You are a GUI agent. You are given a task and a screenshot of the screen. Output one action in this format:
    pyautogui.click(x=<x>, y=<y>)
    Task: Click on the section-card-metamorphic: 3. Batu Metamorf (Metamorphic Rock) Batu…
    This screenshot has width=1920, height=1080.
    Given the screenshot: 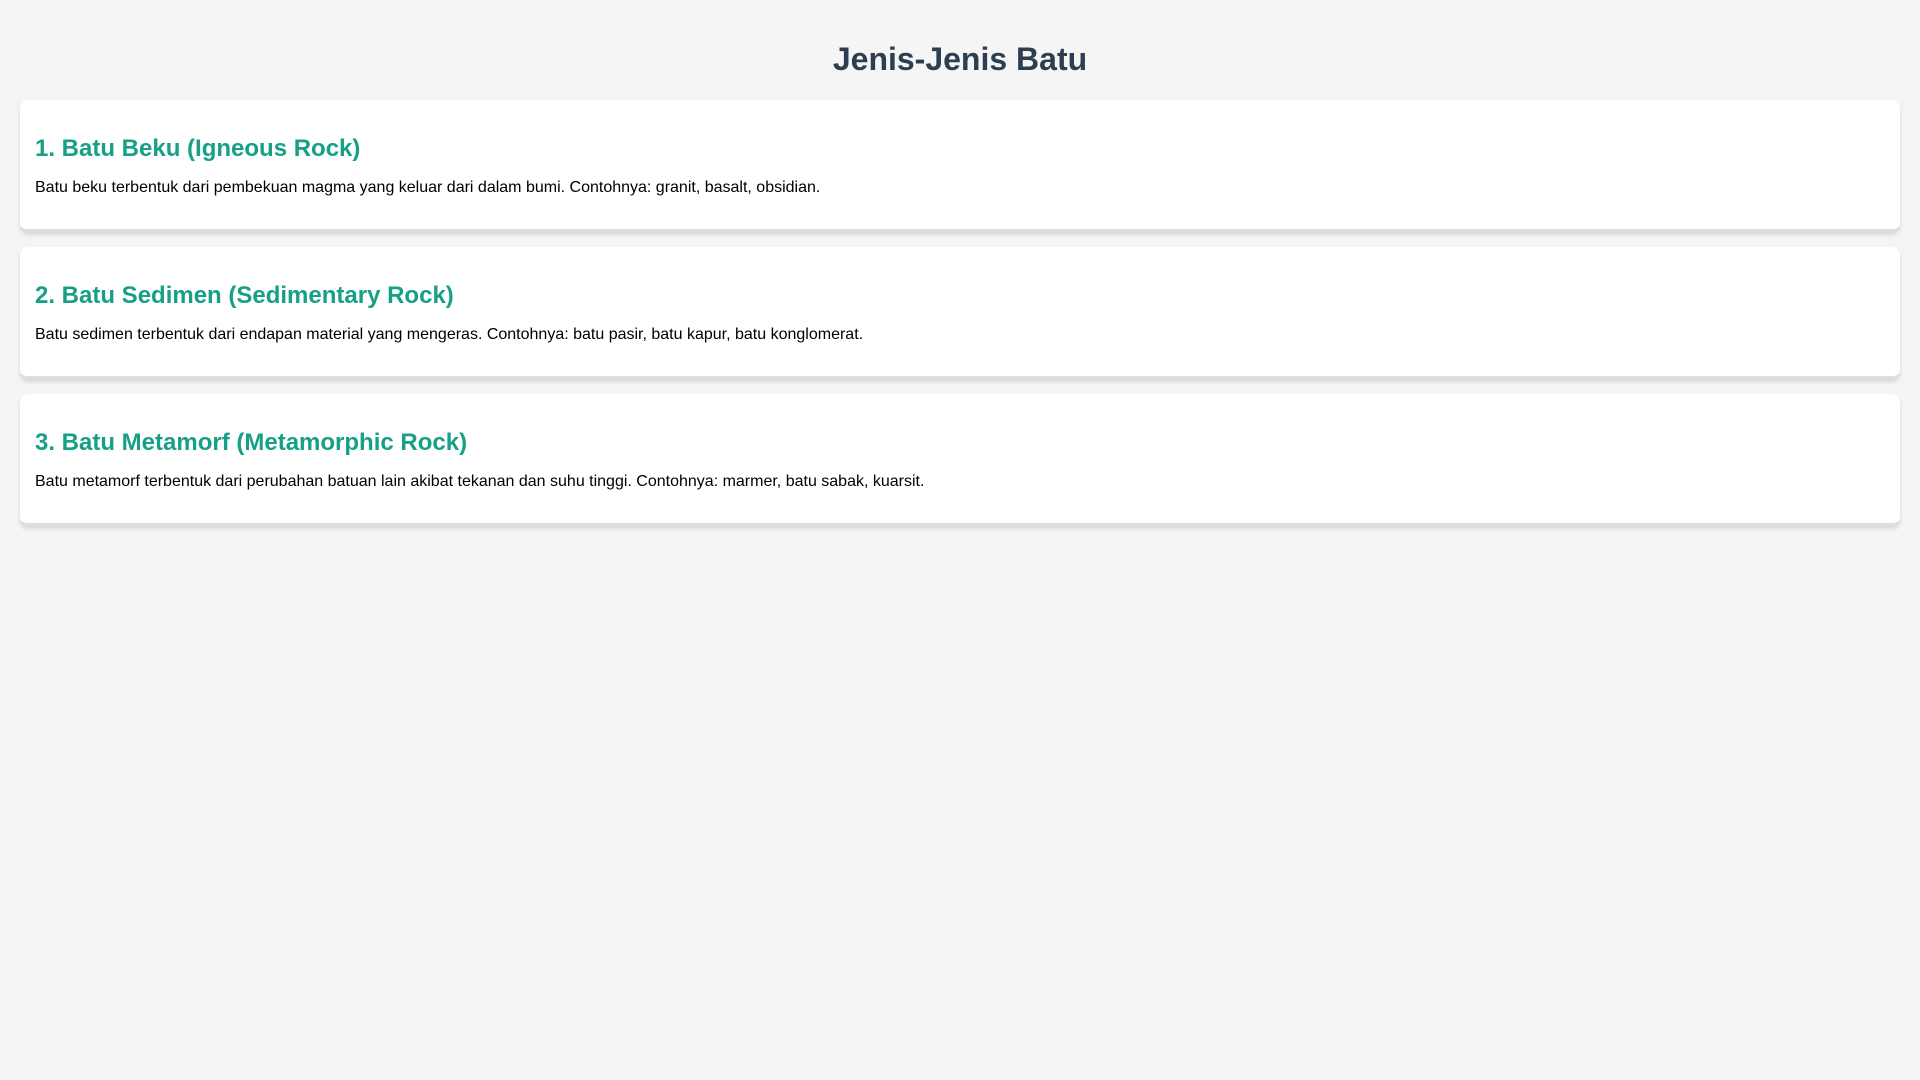 What is the action you would take?
    pyautogui.click(x=960, y=460)
    